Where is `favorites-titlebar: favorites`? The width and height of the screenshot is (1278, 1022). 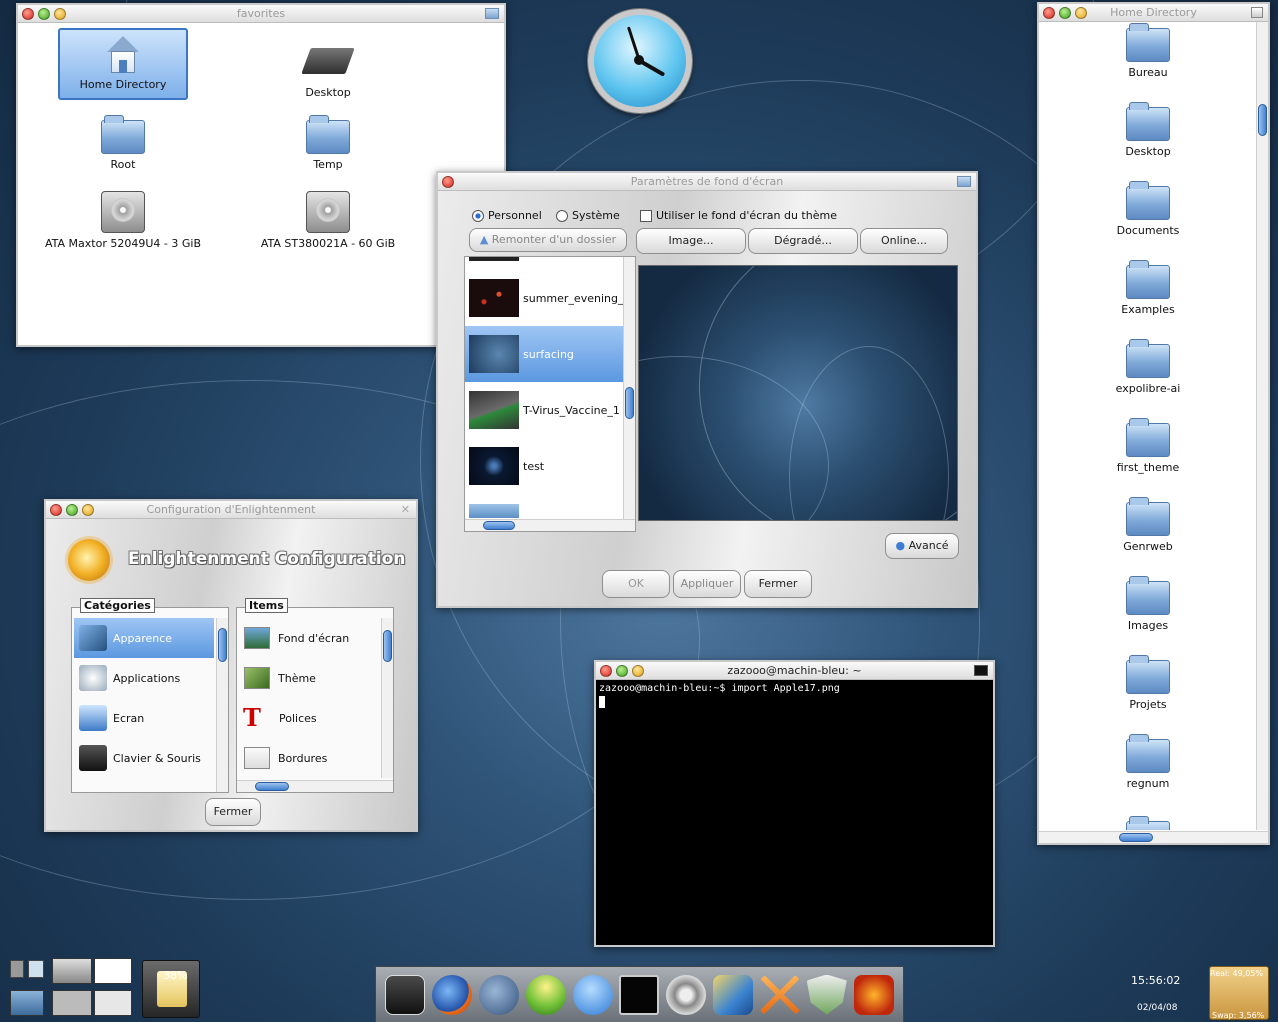 favorites-titlebar: favorites is located at coordinates (261, 14).